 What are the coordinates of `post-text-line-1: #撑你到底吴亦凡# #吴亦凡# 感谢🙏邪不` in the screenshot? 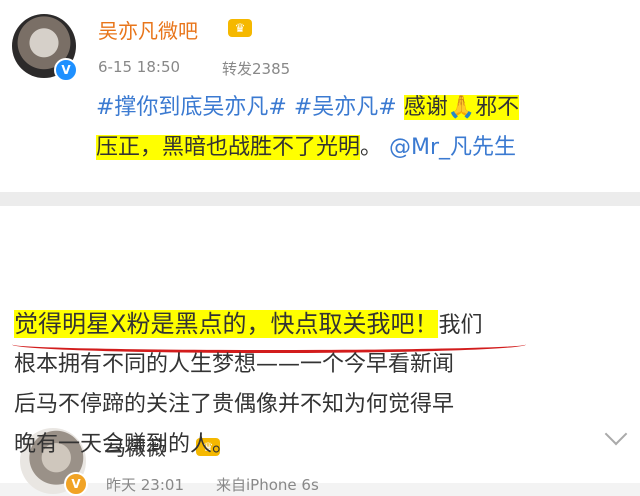 It's located at (308, 108).